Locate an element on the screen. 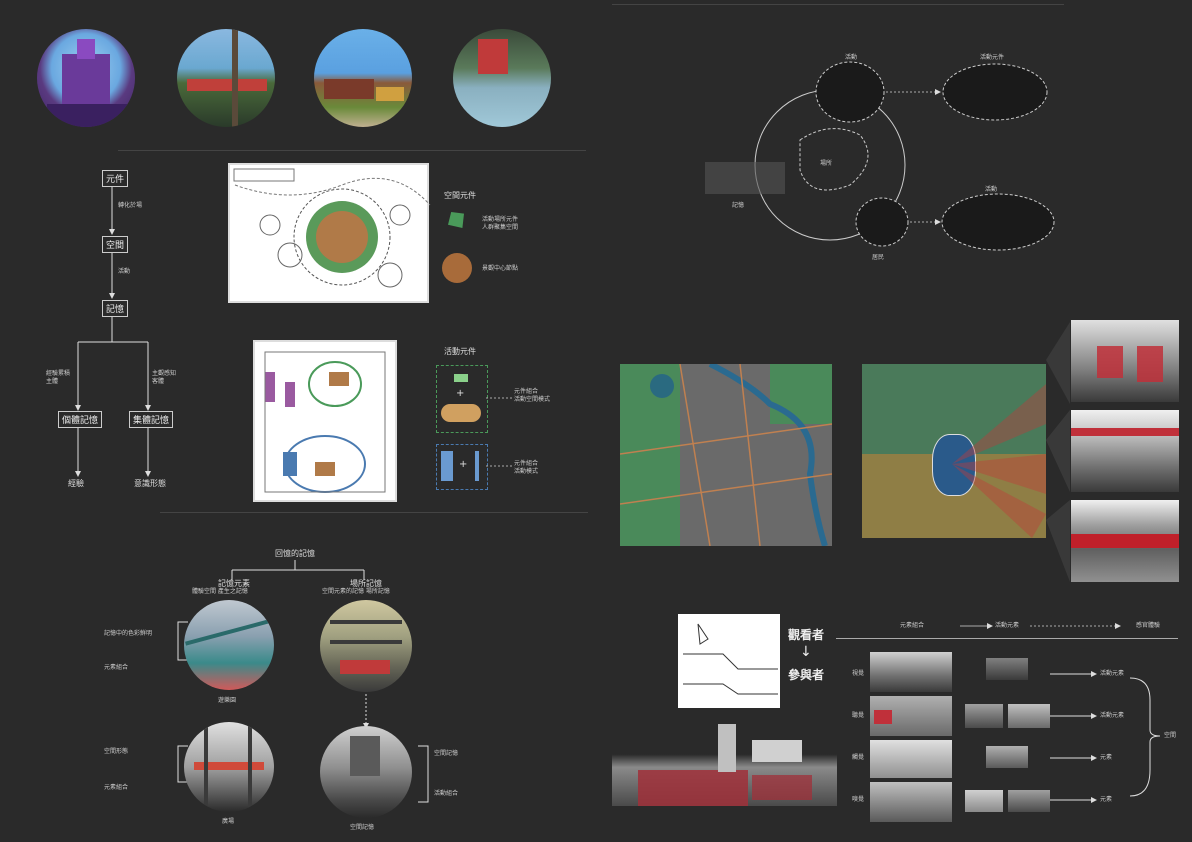 This screenshot has height=842, width=1192. detail-photo-2a is located at coordinates (984, 716).